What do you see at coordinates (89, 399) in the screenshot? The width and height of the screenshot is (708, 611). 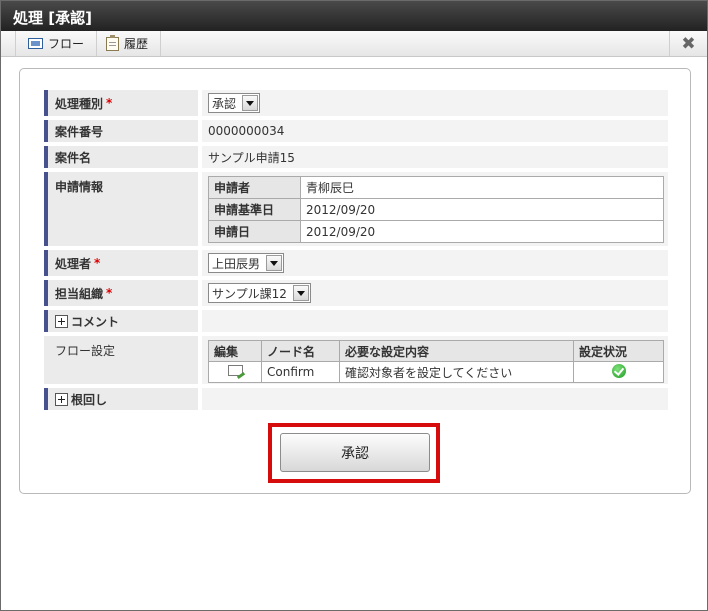 I see `nemawashi-label: 根回し` at bounding box center [89, 399].